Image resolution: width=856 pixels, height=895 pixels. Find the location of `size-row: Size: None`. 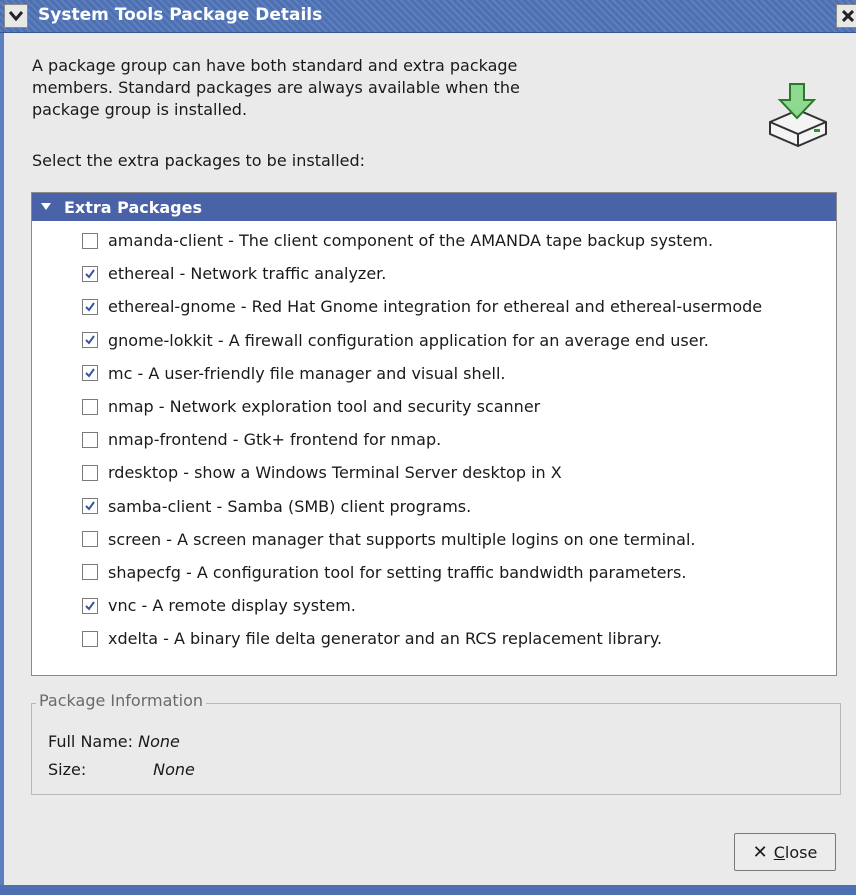

size-row: Size: None is located at coordinates (121, 769).